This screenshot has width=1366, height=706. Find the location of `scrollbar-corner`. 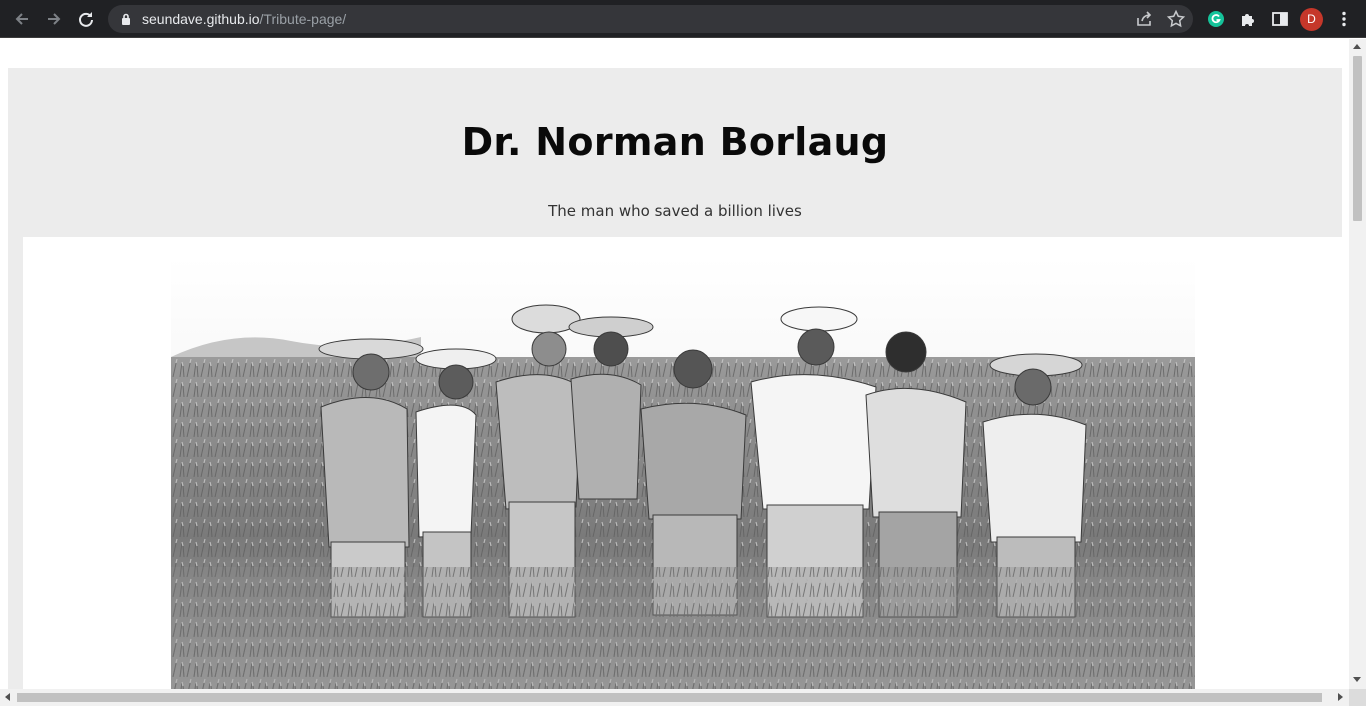

scrollbar-corner is located at coordinates (1357, 697).